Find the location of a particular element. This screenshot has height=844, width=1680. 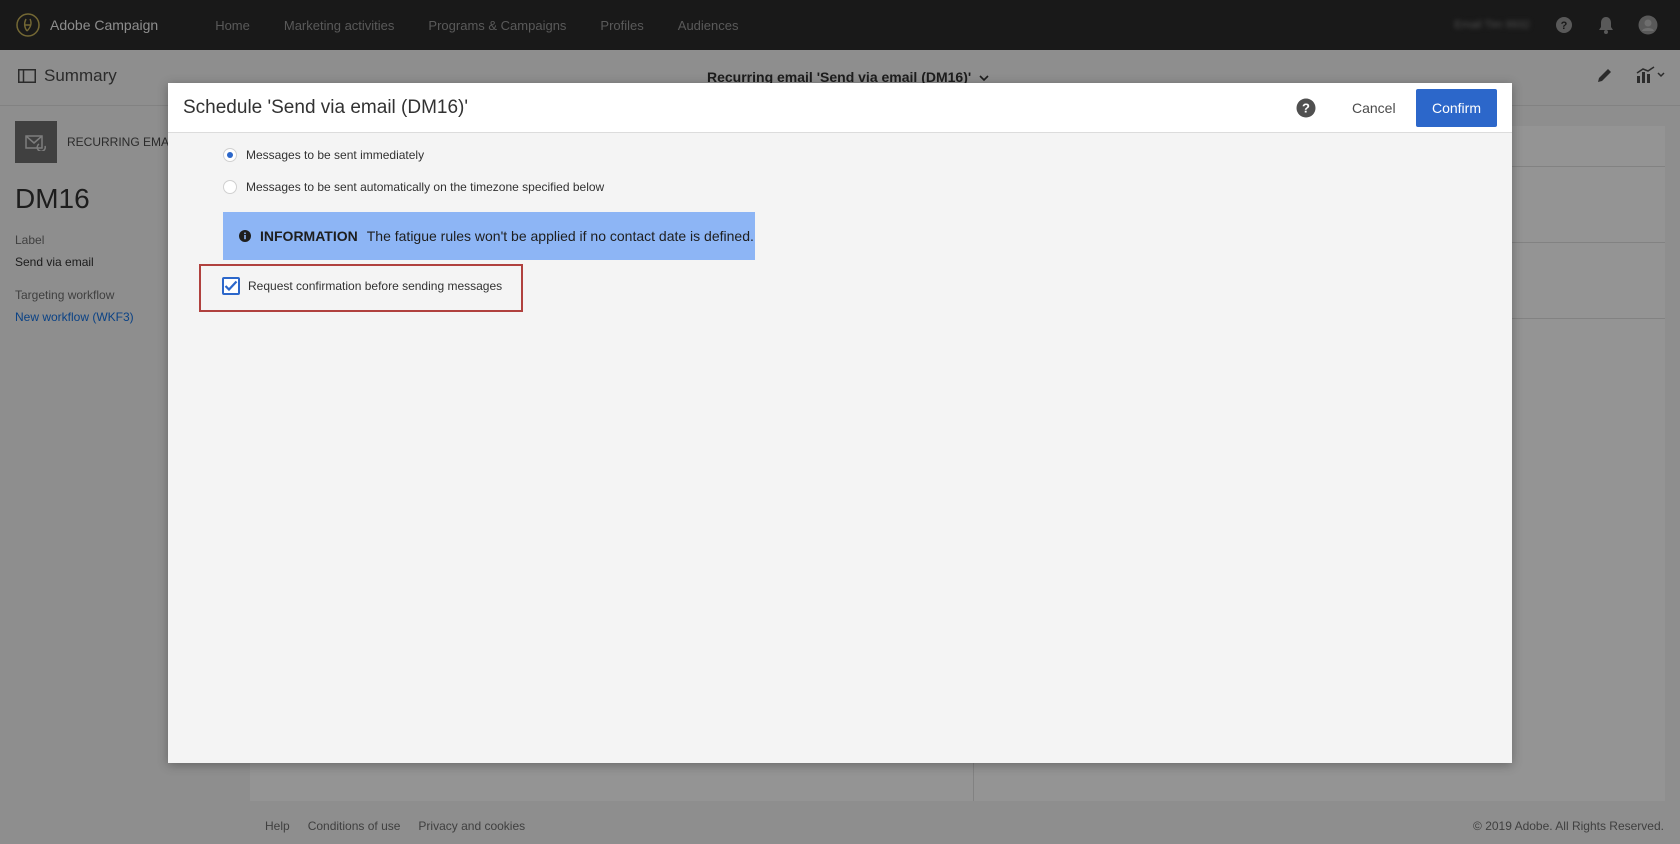

help-icon: ? is located at coordinates (1306, 108).